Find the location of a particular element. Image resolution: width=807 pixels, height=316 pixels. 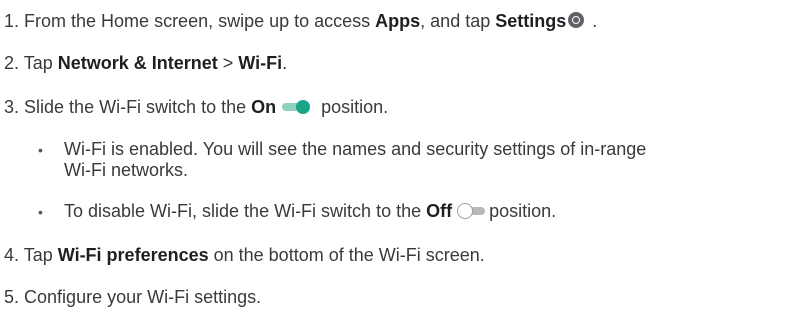

toggle-on-icon is located at coordinates (296, 107).